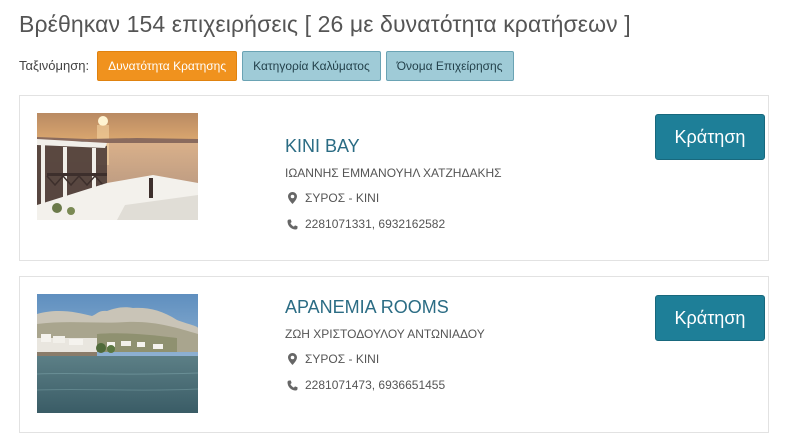  Describe the element at coordinates (393, 173) in the screenshot. I see `owner-name: ΙΩΑΝΝΗΣ ΕΜΜΑΝΟΥΗΛ ΧΑΤΖΗΔΑΚΗΣ` at that location.